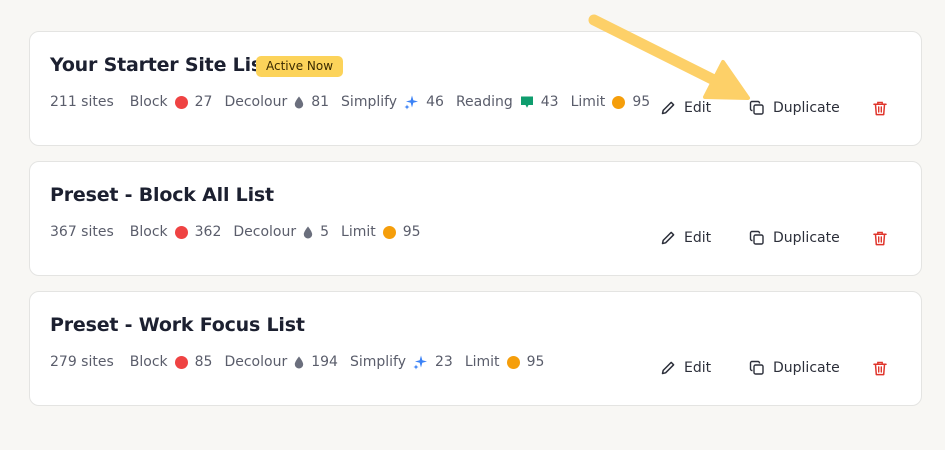 The height and width of the screenshot is (450, 945). I want to click on stat-value: 81, so click(320, 102).